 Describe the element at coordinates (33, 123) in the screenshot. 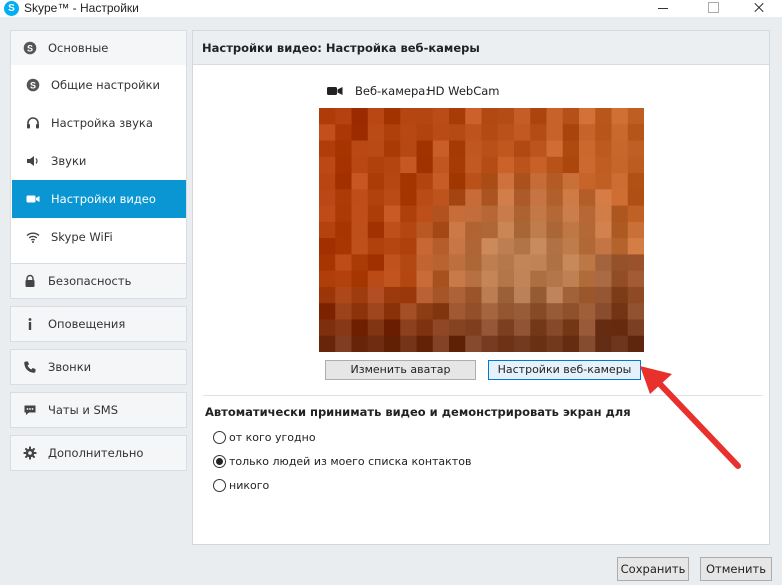

I see `headset-icon` at that location.